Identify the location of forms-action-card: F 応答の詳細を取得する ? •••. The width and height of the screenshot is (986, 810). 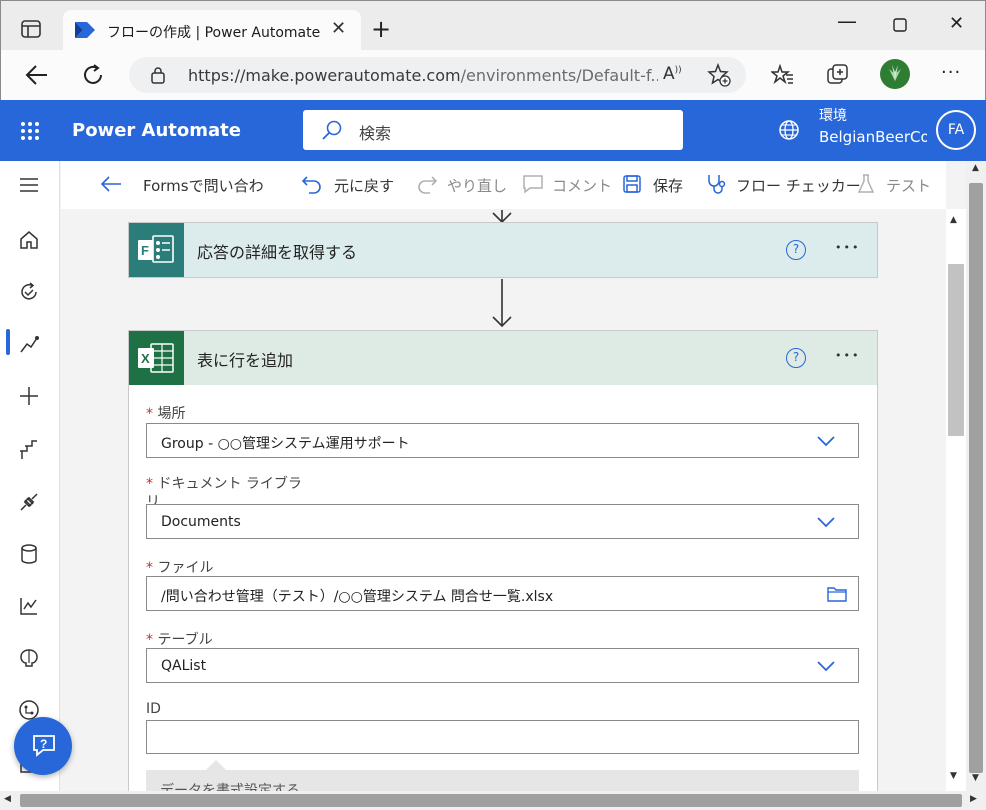
(503, 250).